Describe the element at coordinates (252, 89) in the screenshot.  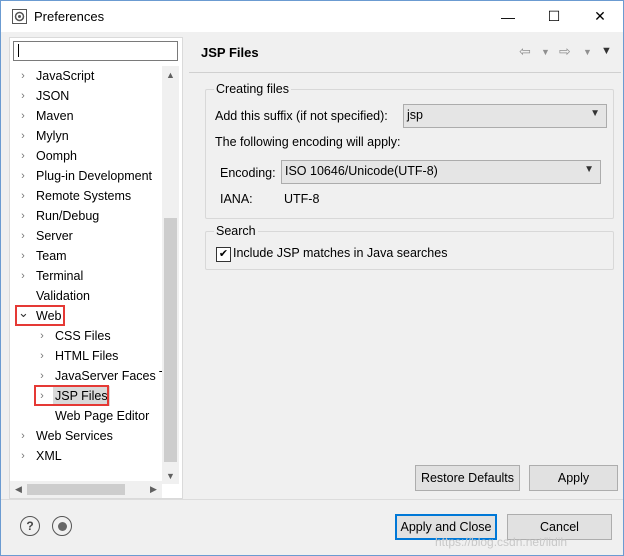
I see `group-legend: Creating files` at that location.